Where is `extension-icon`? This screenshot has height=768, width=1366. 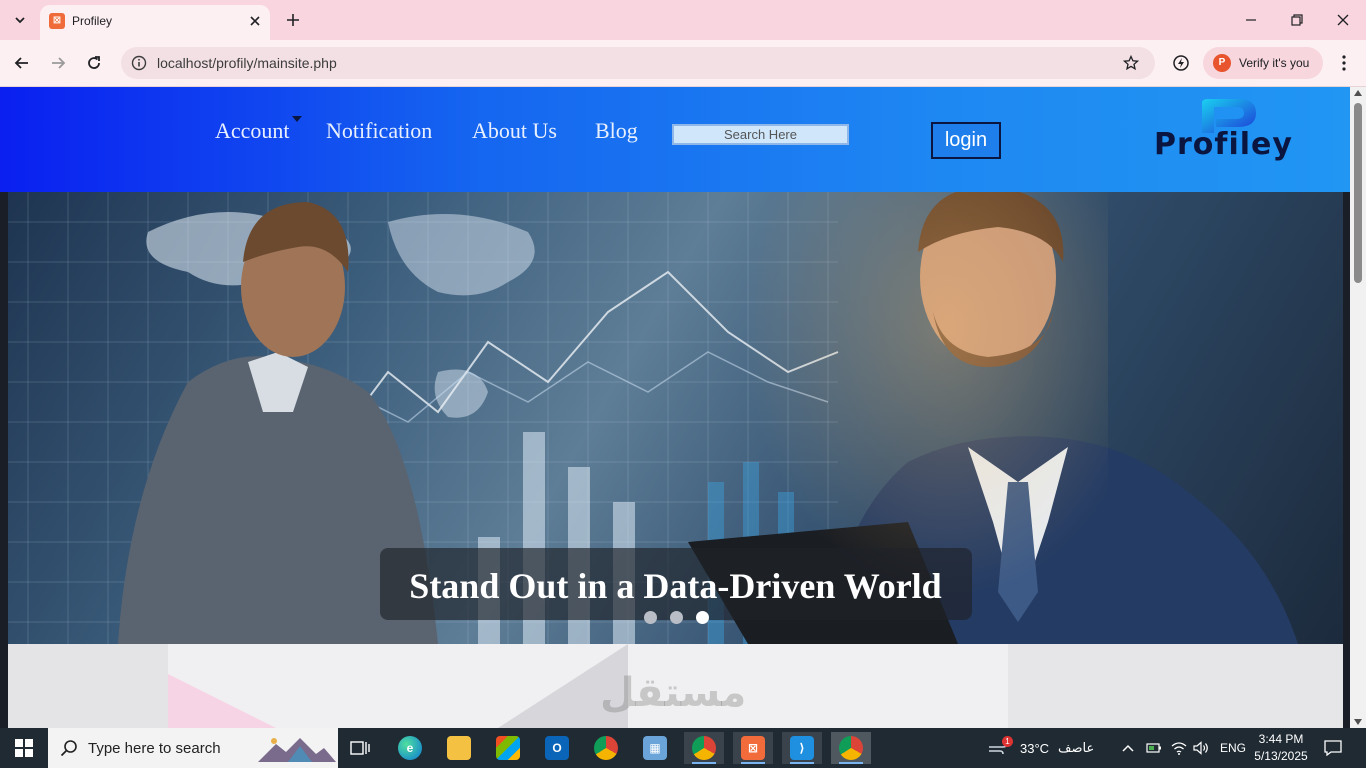
extension-icon is located at coordinates (1181, 63).